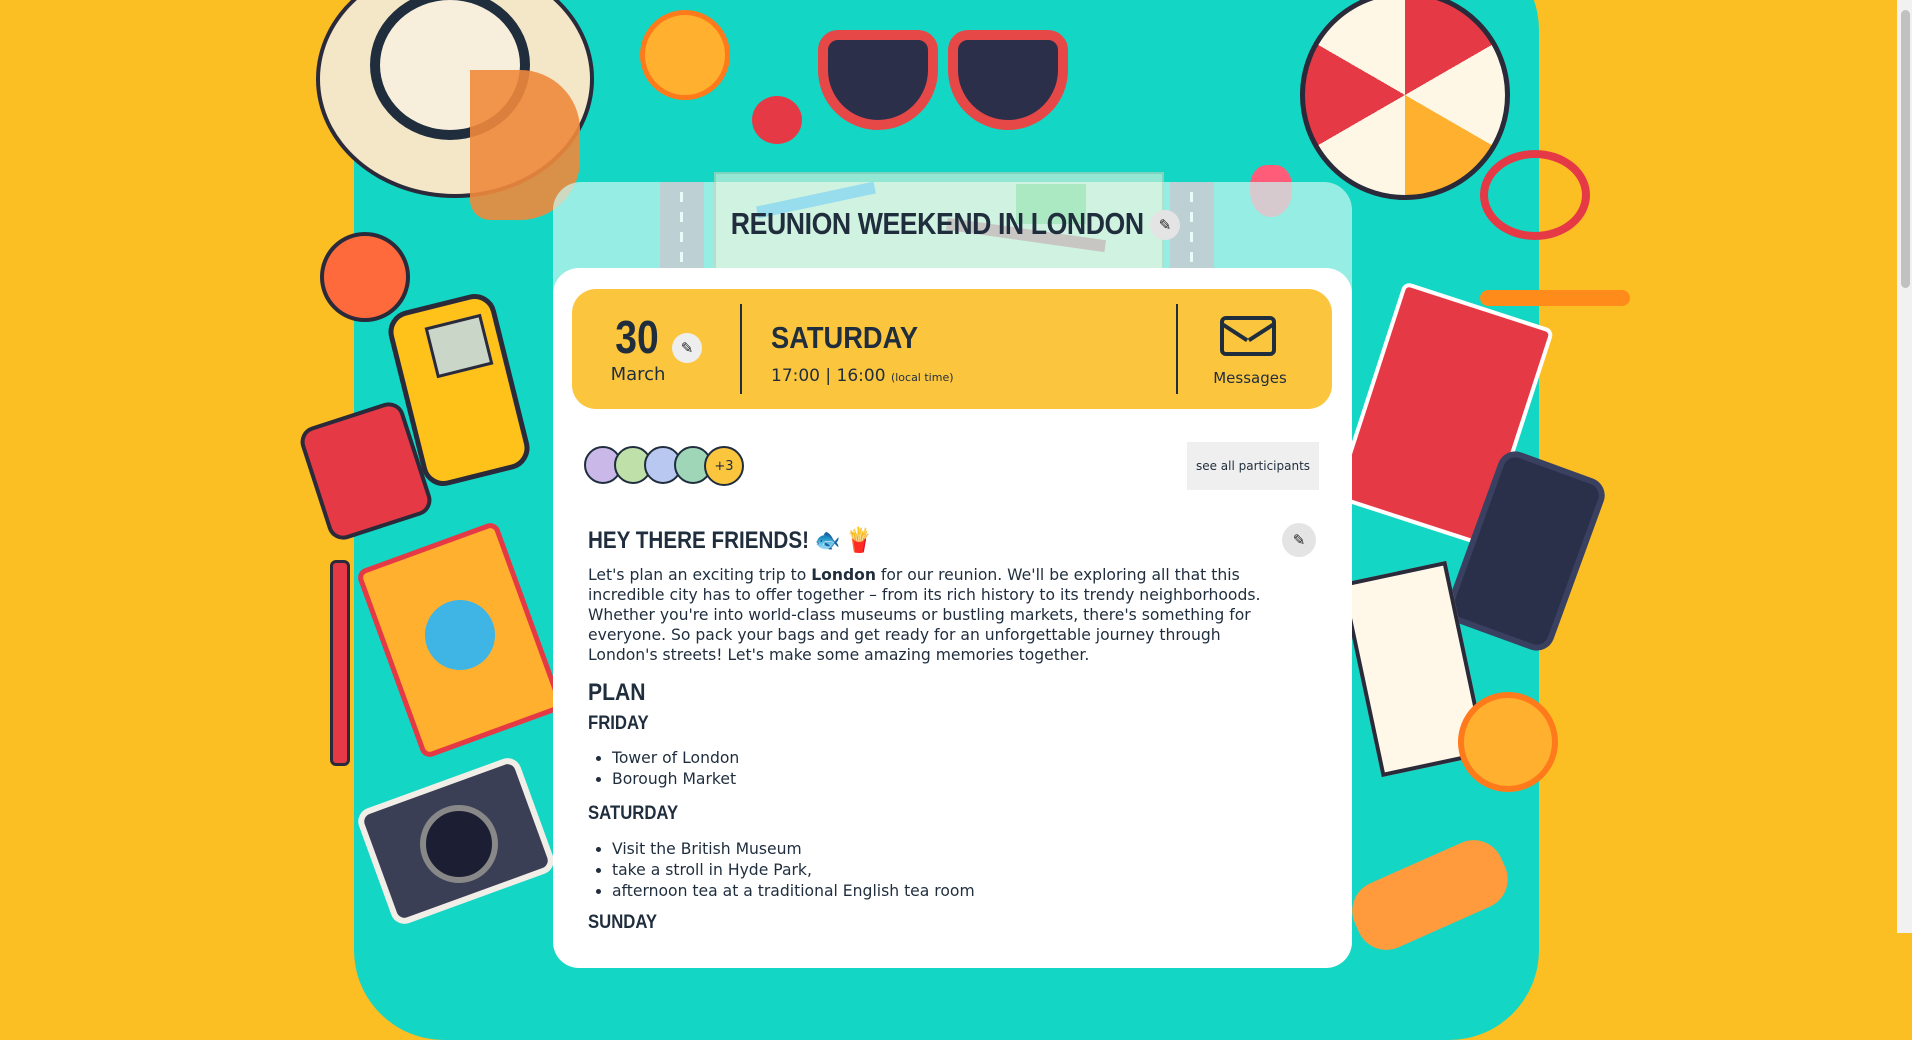 This screenshot has width=1912, height=1040. I want to click on edit-description-button: ✎, so click(1299, 540).